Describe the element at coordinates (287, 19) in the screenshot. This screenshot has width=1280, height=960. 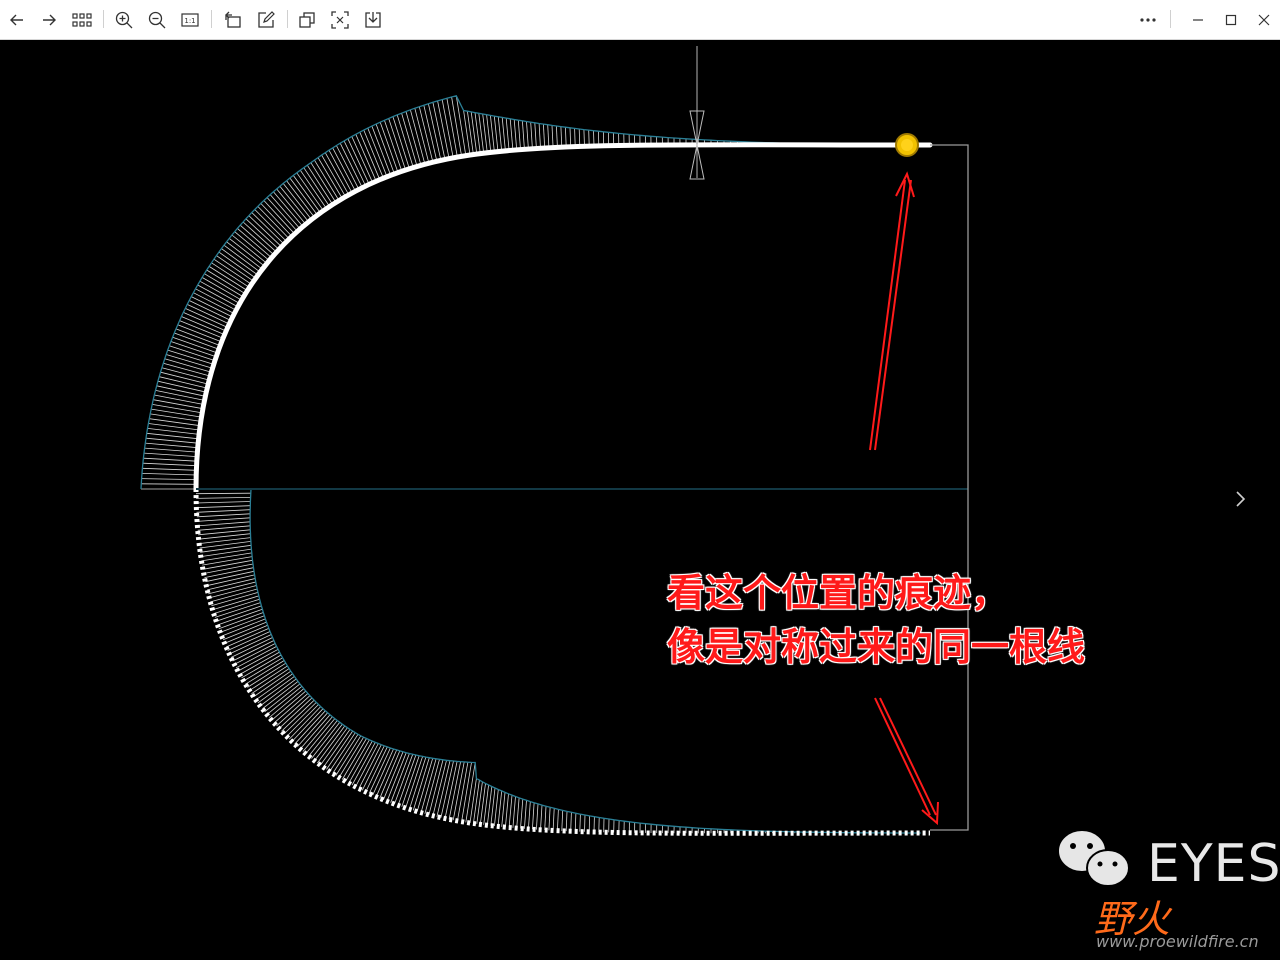
I see `toolbar-separator` at that location.